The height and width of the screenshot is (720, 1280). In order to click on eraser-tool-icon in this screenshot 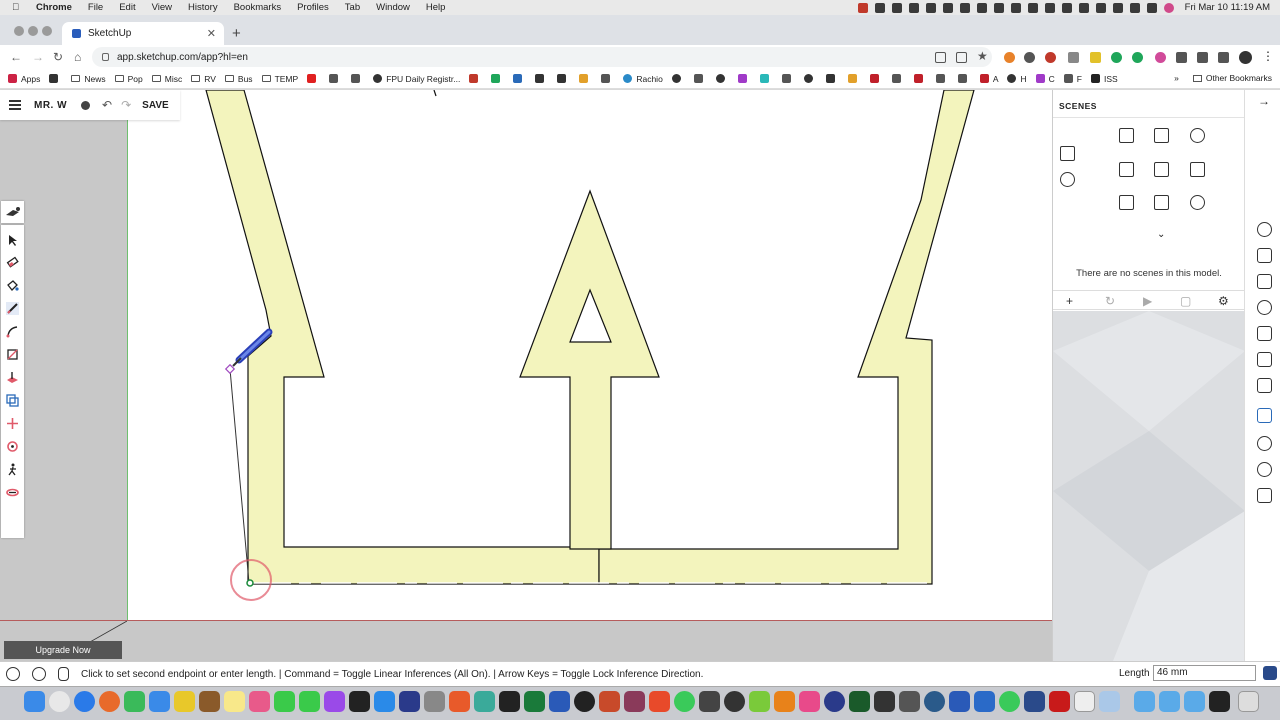, I will do `click(12, 262)`.